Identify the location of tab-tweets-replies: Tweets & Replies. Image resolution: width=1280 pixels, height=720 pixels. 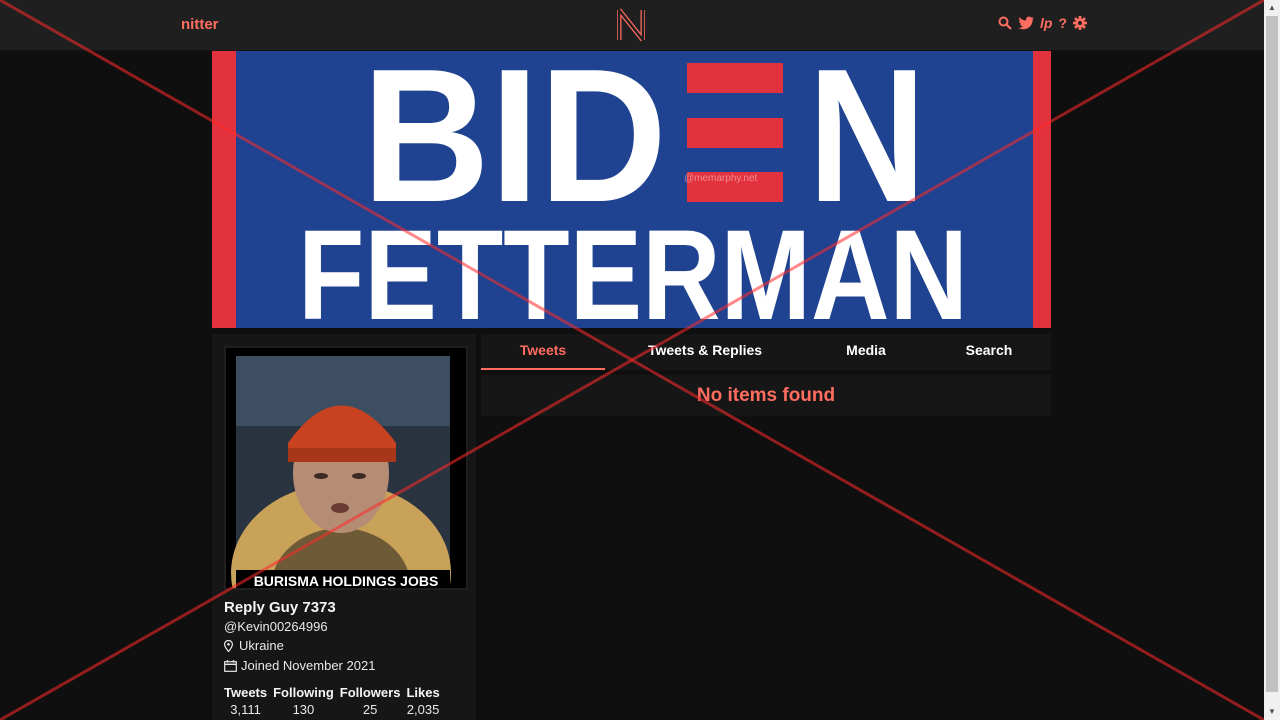
(705, 352).